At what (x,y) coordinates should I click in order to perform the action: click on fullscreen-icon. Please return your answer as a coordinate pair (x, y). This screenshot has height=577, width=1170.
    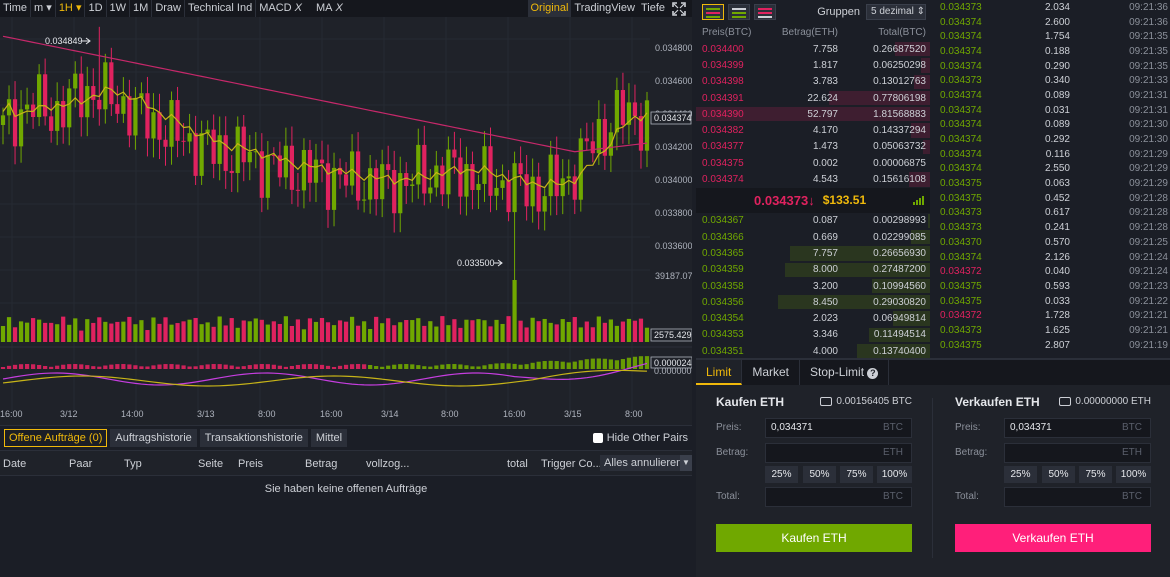
    Looking at the image, I should click on (679, 8).